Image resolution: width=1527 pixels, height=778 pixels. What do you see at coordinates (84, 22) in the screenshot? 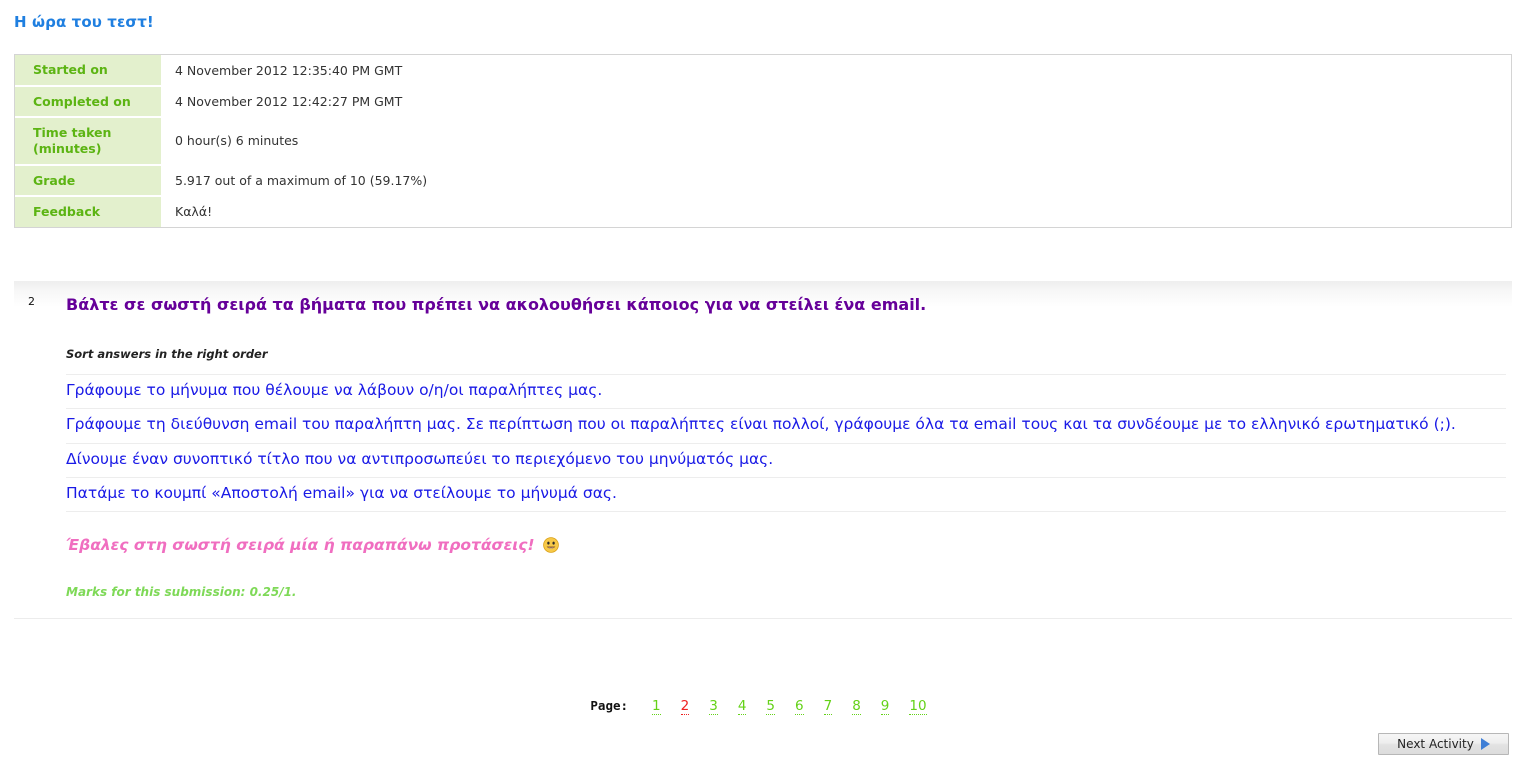
I see `page-title: Η ώρα του τεστ!` at bounding box center [84, 22].